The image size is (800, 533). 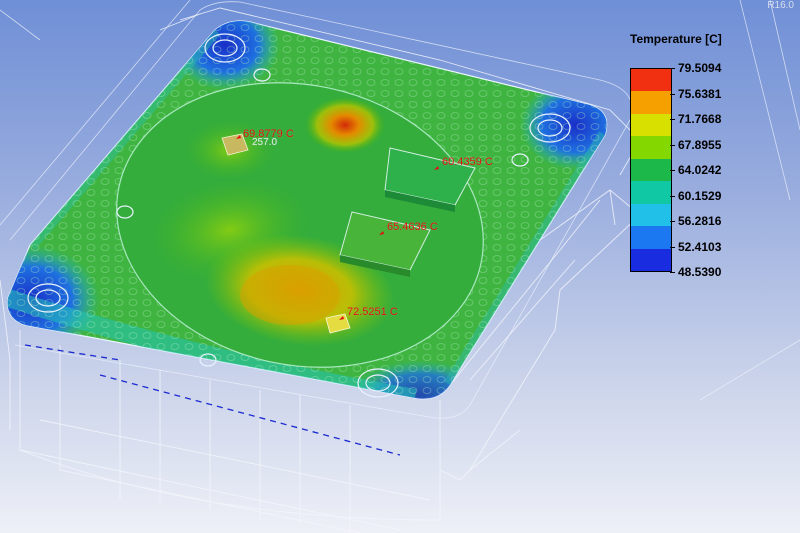 I want to click on legend-title: Temperature [C], so click(x=676, y=39).